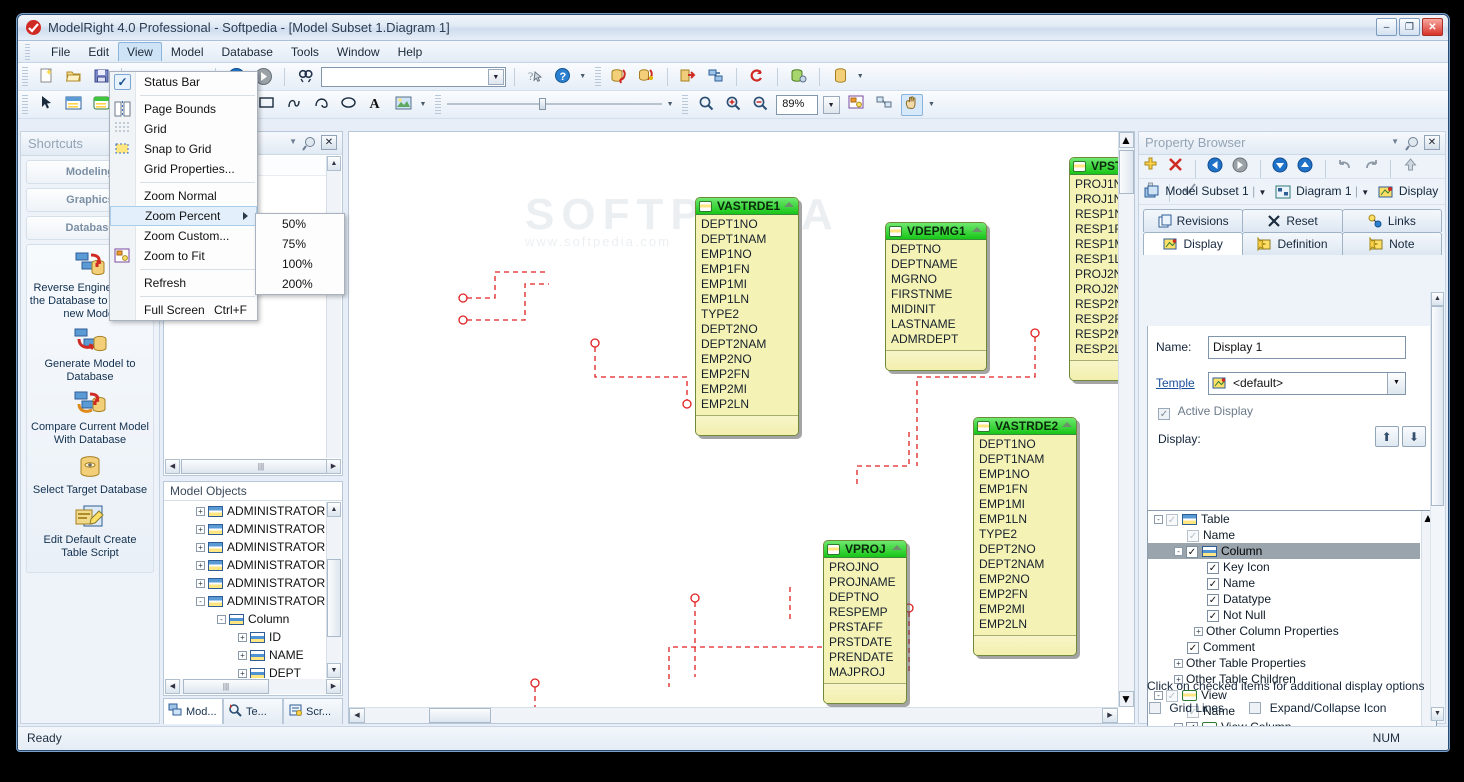 The height and width of the screenshot is (782, 1464). Describe the element at coordinates (706, 105) in the screenshot. I see `zoom-icon` at that location.